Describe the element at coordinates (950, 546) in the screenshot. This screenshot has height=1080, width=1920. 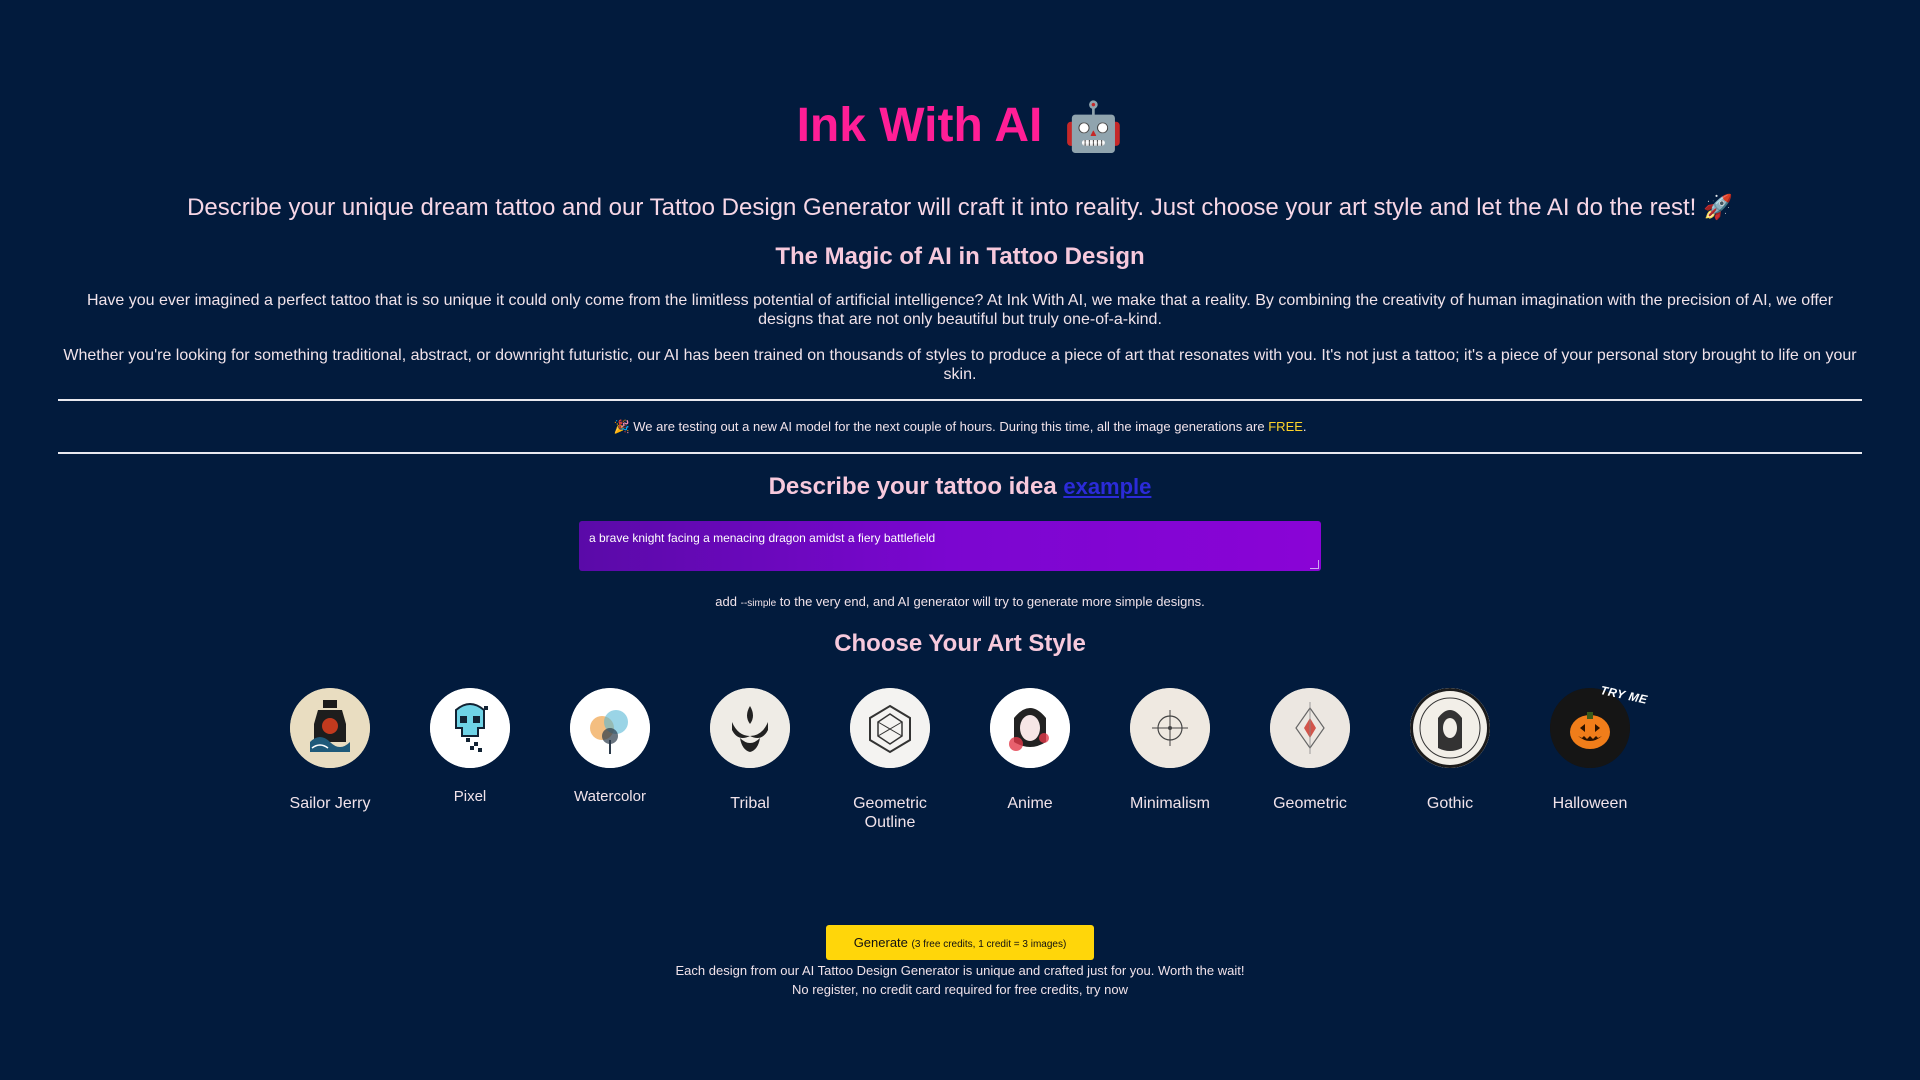
I see `tattoo-prompt-input` at that location.